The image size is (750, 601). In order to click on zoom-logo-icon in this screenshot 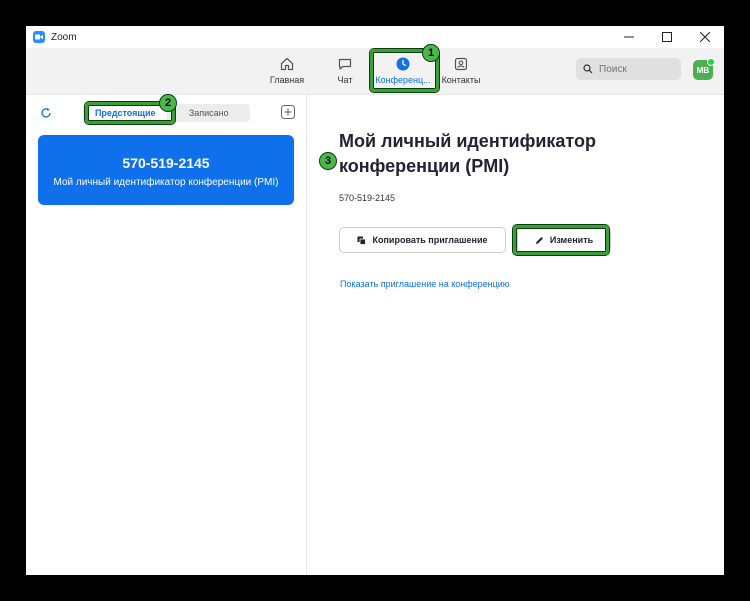, I will do `click(39, 37)`.